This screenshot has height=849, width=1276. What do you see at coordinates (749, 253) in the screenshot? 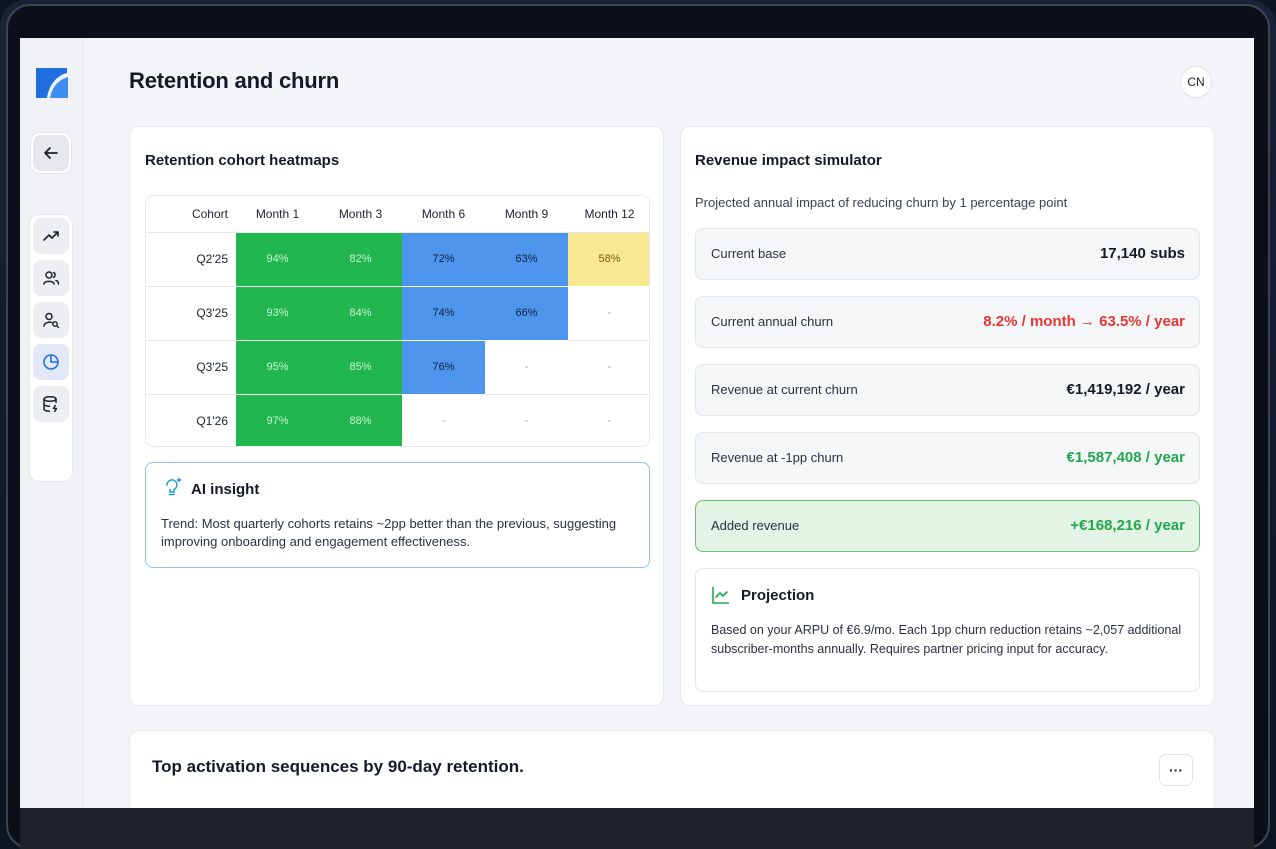
I see `row-label: Current base` at bounding box center [749, 253].